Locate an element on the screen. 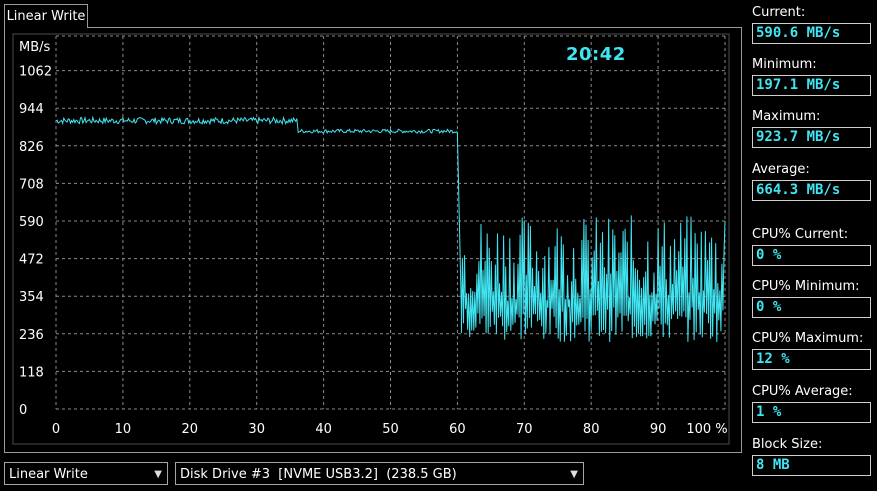 This screenshot has height=491, width=877. current-value: 590.6 MB/s is located at coordinates (811, 33).